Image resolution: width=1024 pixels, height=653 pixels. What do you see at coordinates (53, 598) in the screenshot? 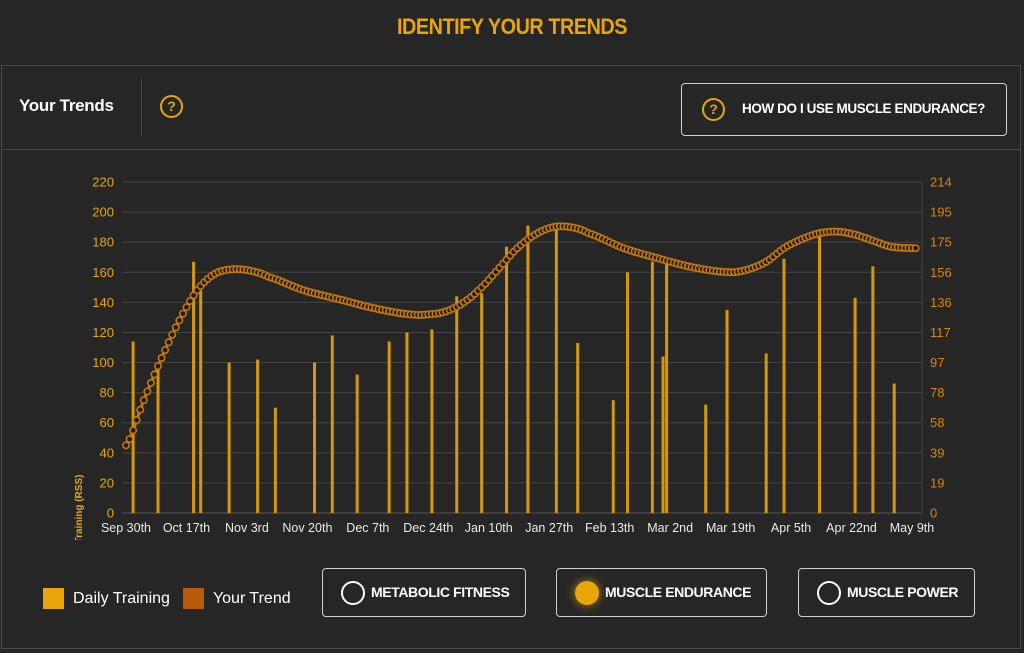
I see `legend-swatch-daily-training` at bounding box center [53, 598].